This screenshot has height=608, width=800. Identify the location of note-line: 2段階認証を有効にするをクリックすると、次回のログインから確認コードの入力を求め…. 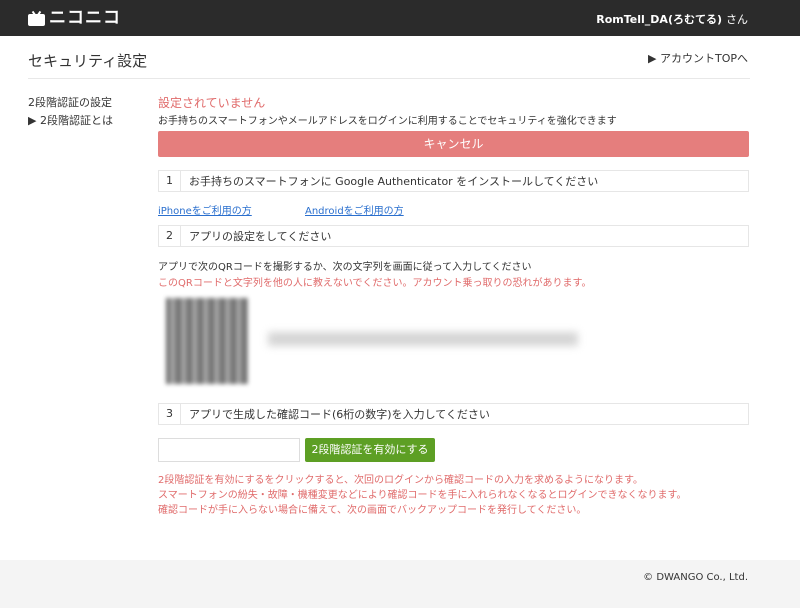
(401, 480).